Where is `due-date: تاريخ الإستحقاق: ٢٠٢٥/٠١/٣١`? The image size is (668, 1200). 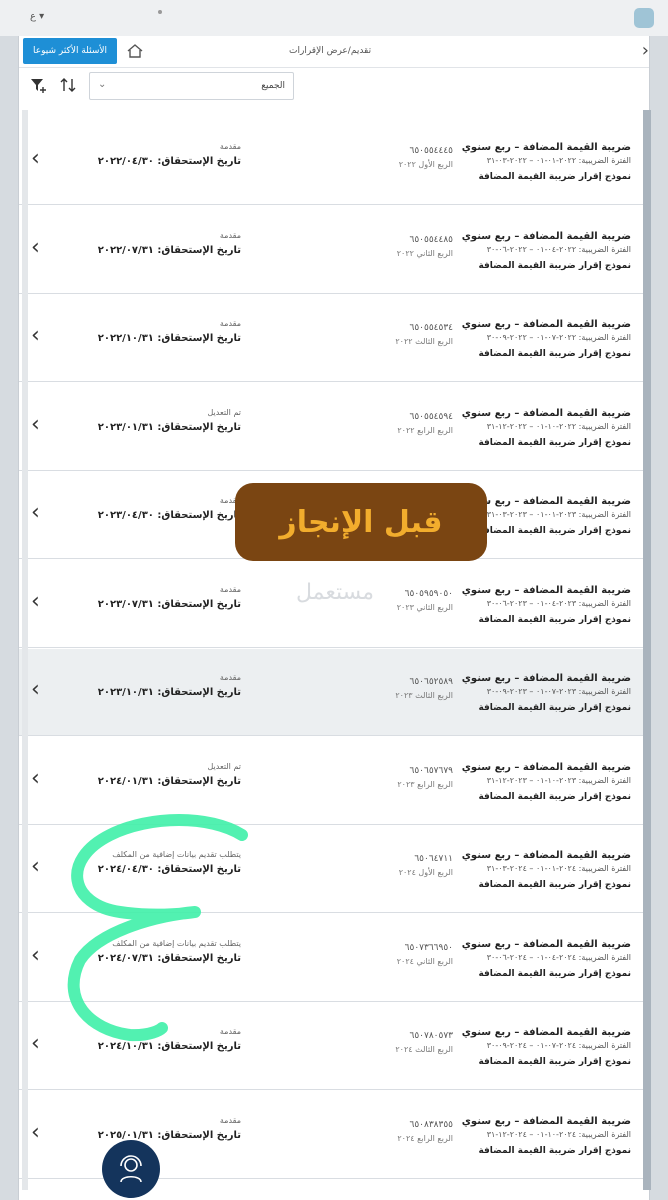 due-date: تاريخ الإستحقاق: ٢٠٢٥/٠١/٣١ is located at coordinates (169, 1135).